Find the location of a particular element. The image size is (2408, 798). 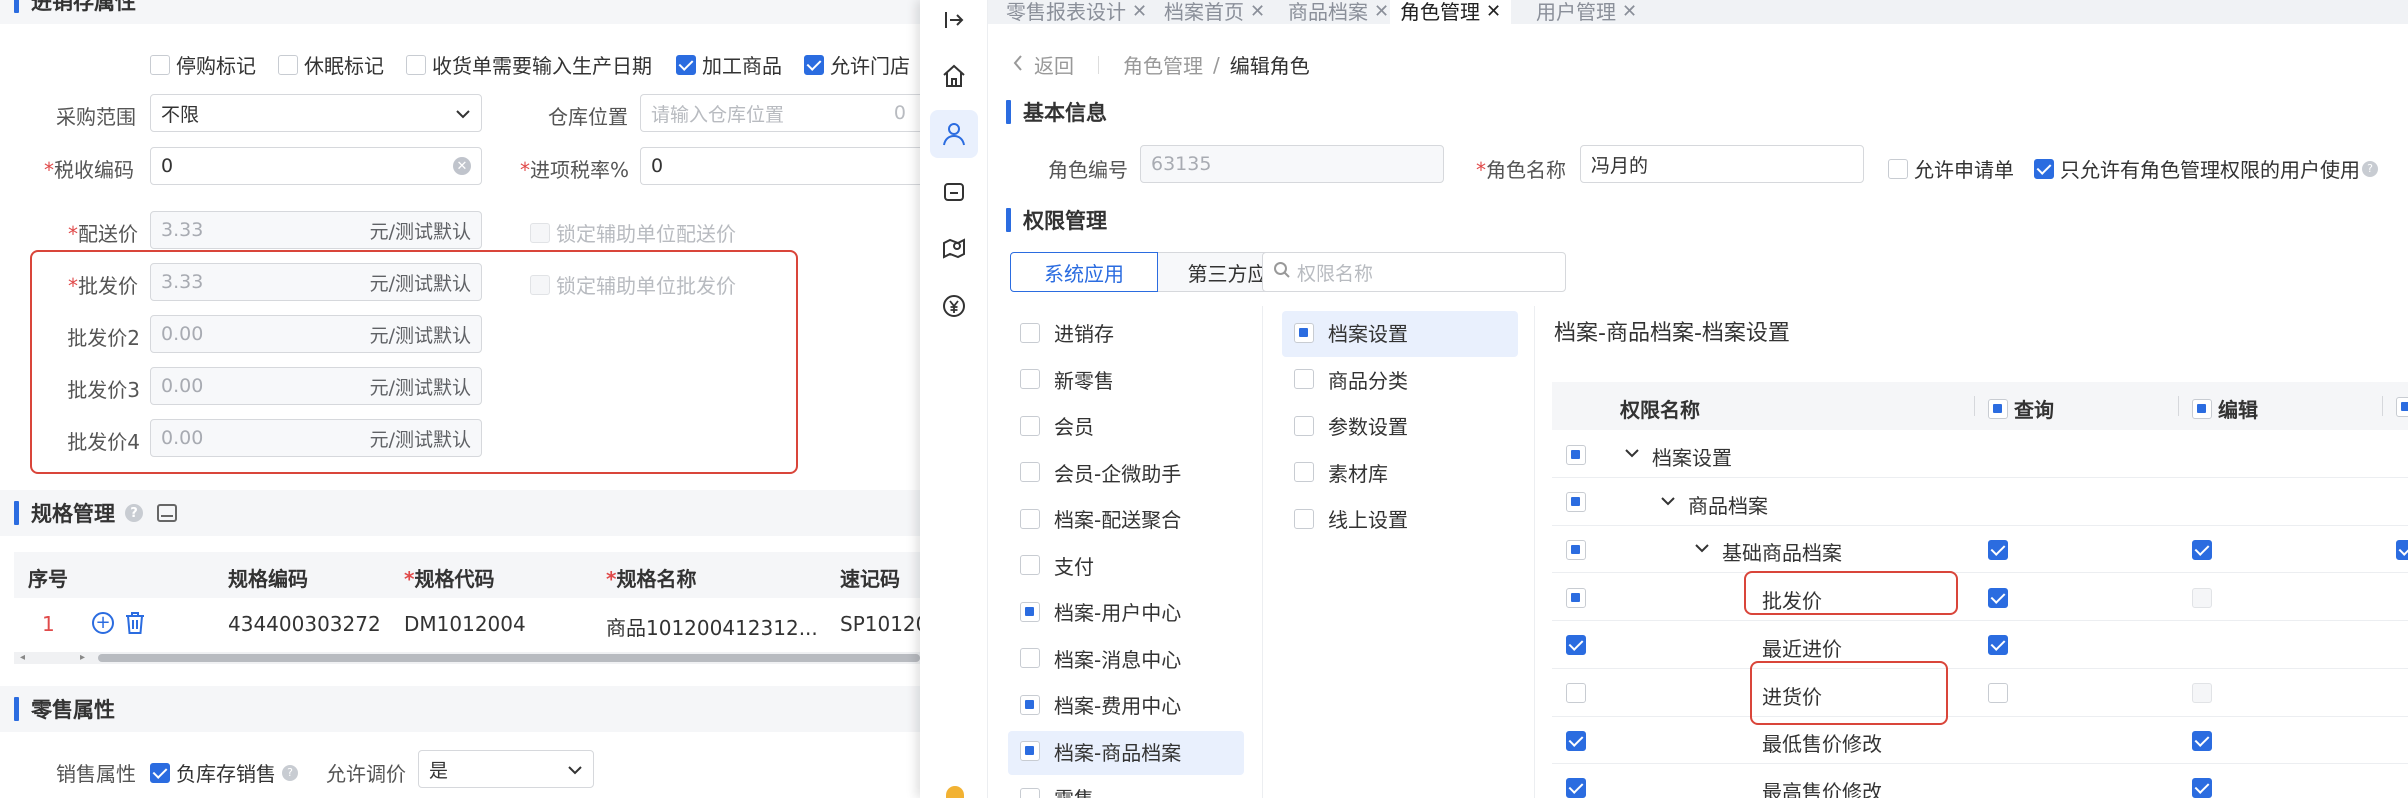

purchase-scope-select: 不限 is located at coordinates (316, 113).